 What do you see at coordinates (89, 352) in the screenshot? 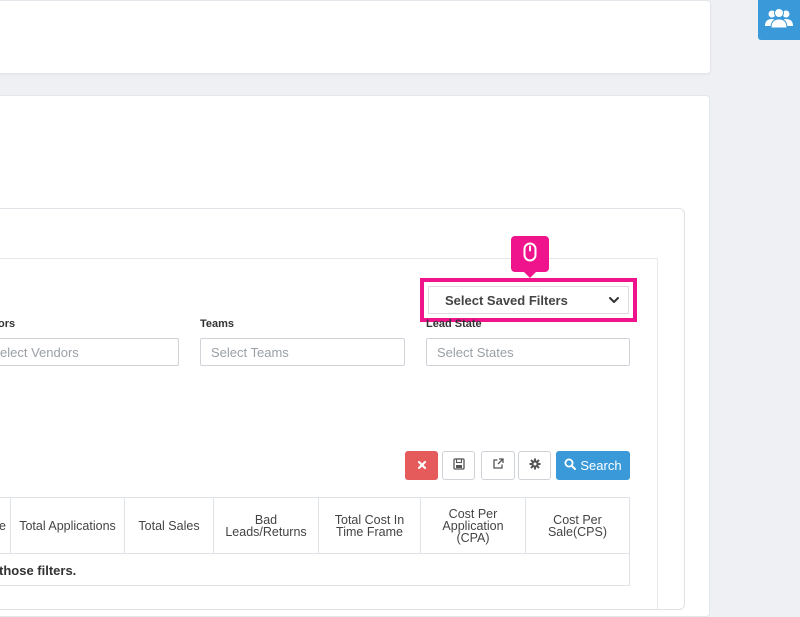
I see `vendors-select: elect Vendors` at bounding box center [89, 352].